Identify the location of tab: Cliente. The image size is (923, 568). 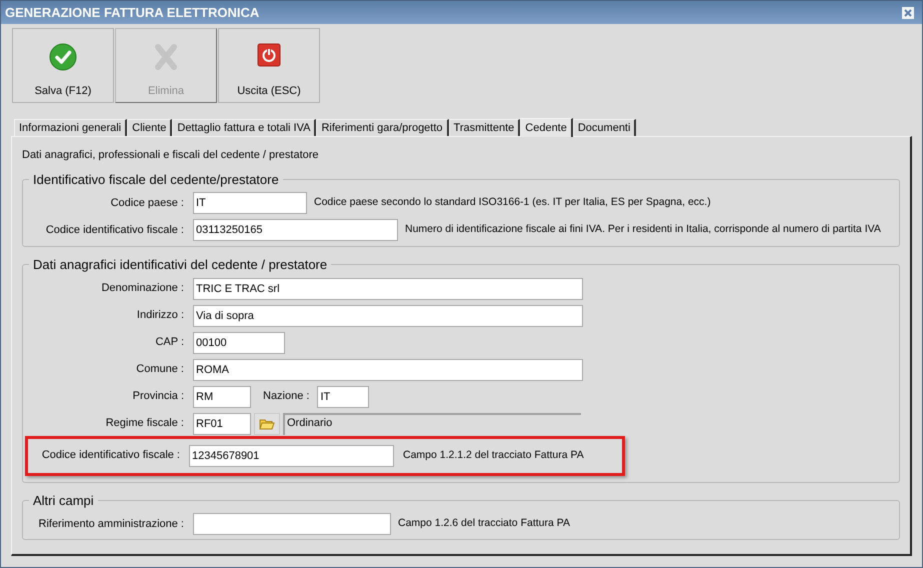
(149, 127).